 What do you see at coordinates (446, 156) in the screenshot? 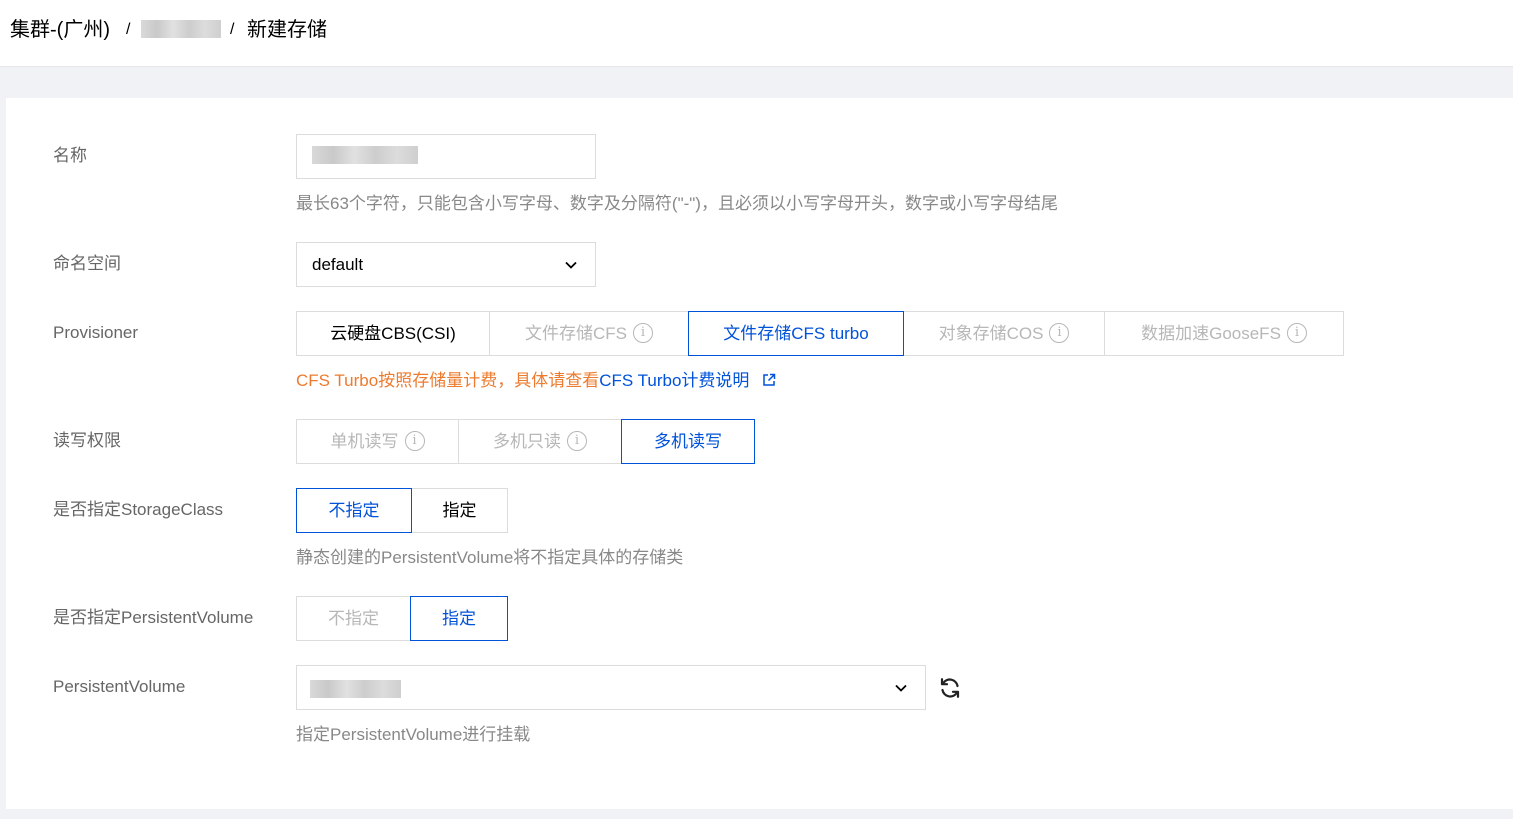
I see `name-input` at bounding box center [446, 156].